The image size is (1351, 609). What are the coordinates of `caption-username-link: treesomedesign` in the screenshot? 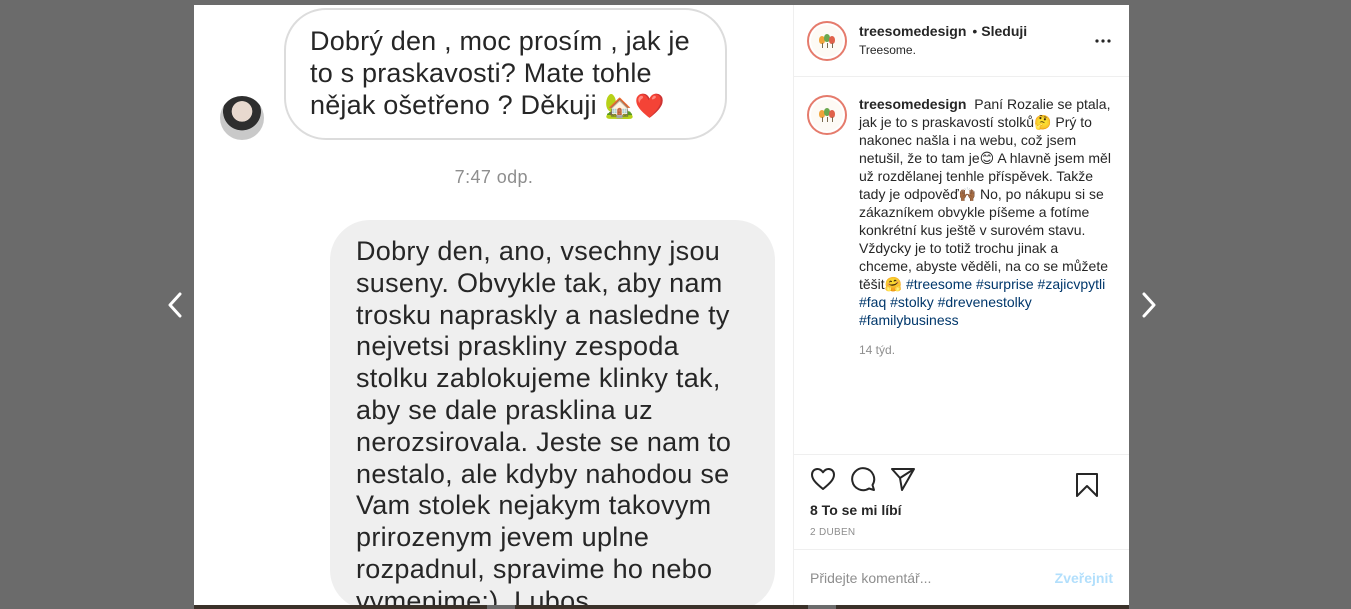 It's located at (912, 104).